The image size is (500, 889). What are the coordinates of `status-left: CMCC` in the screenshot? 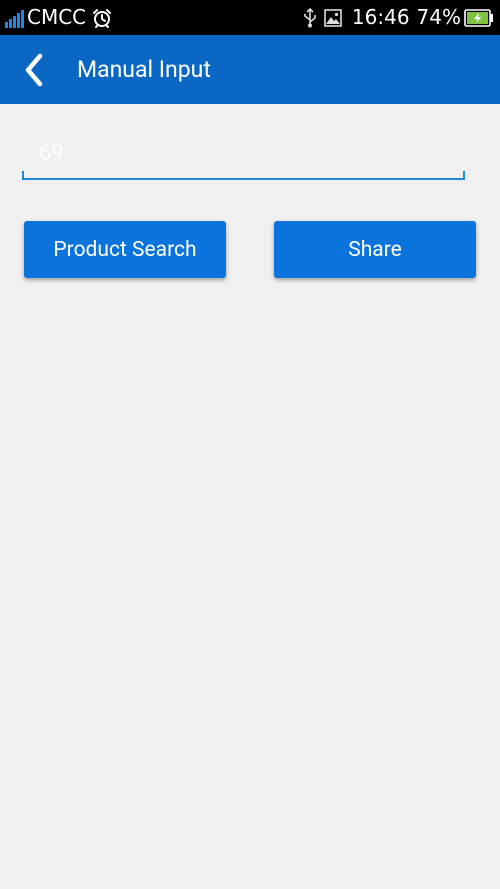 It's located at (58, 17).